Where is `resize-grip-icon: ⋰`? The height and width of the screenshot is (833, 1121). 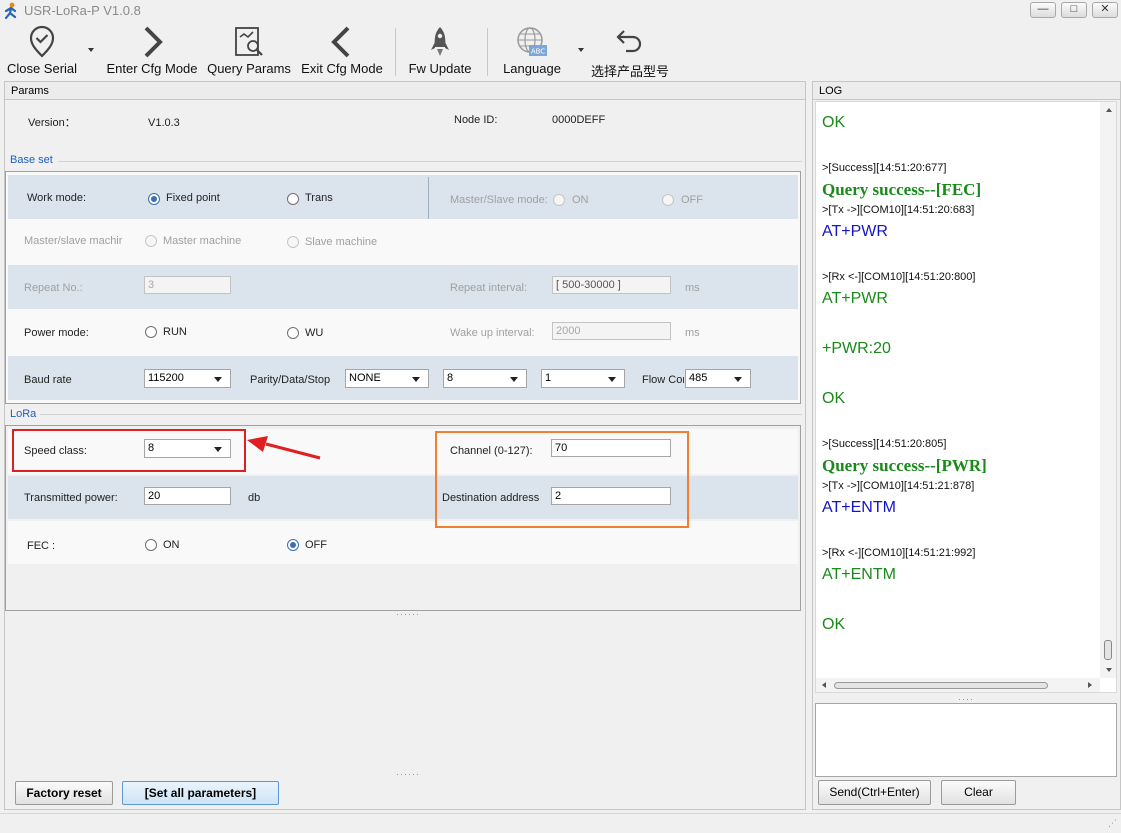 resize-grip-icon: ⋰ is located at coordinates (1113, 823).